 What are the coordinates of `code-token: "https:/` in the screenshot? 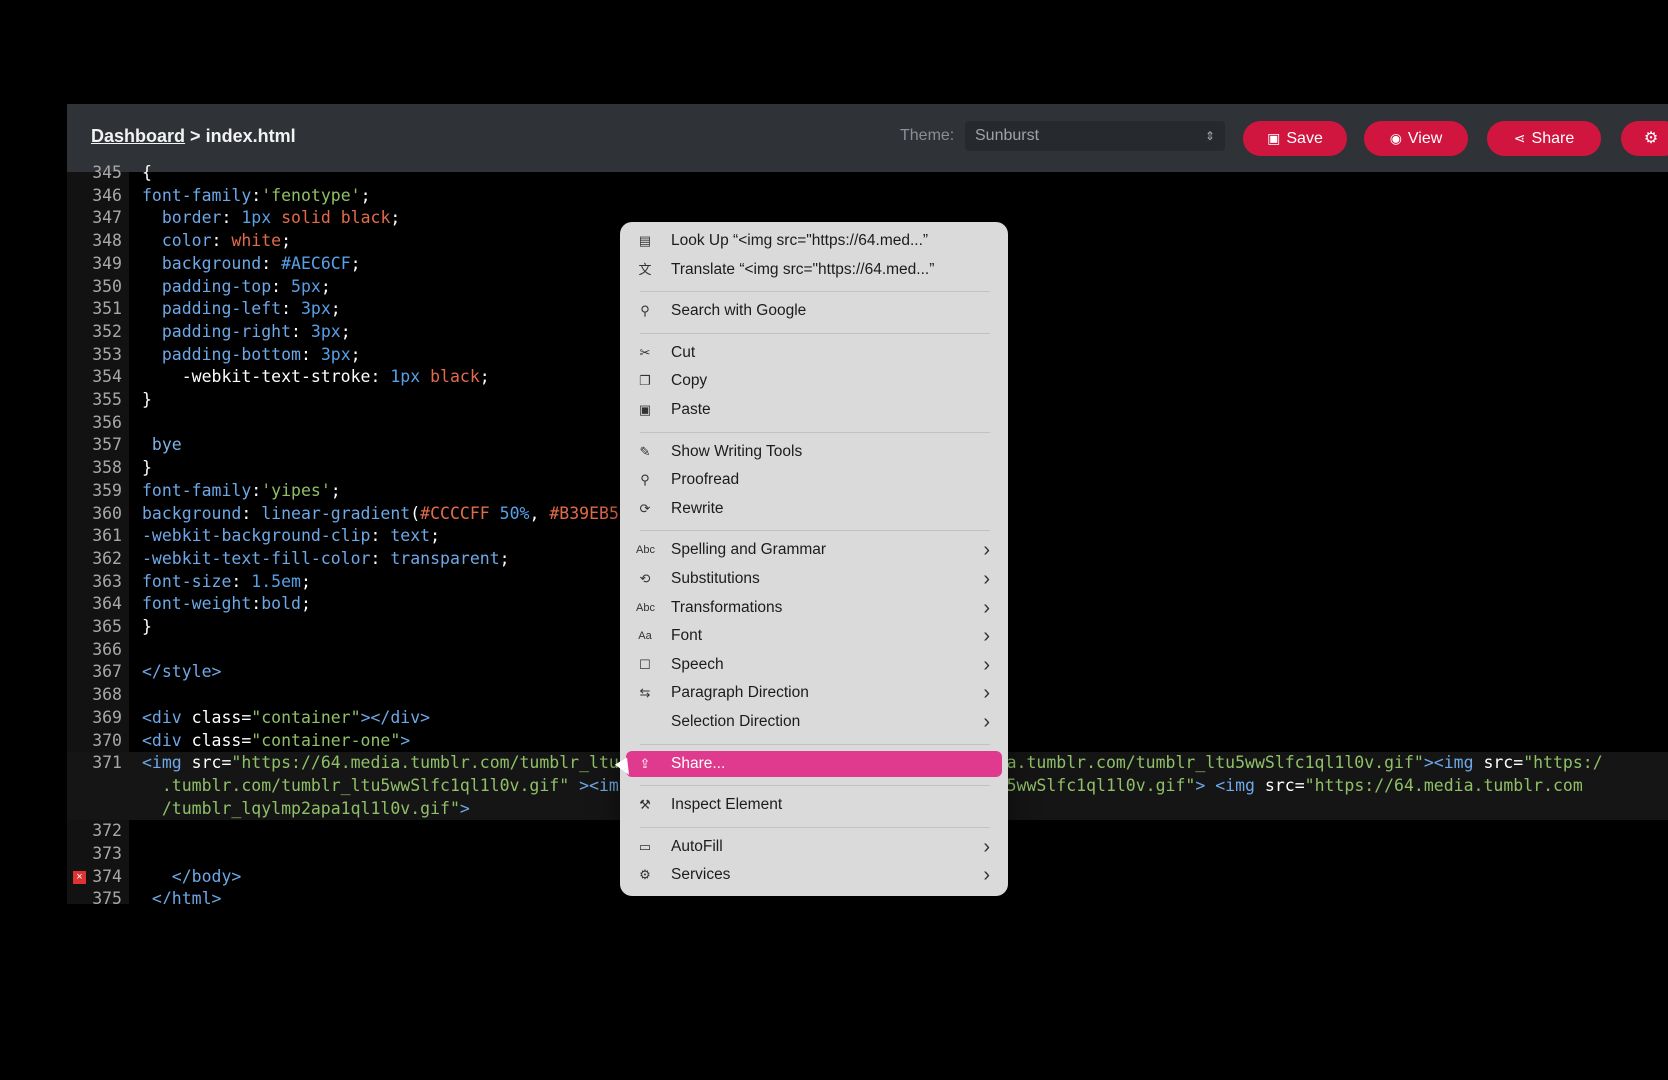 It's located at (1563, 763).